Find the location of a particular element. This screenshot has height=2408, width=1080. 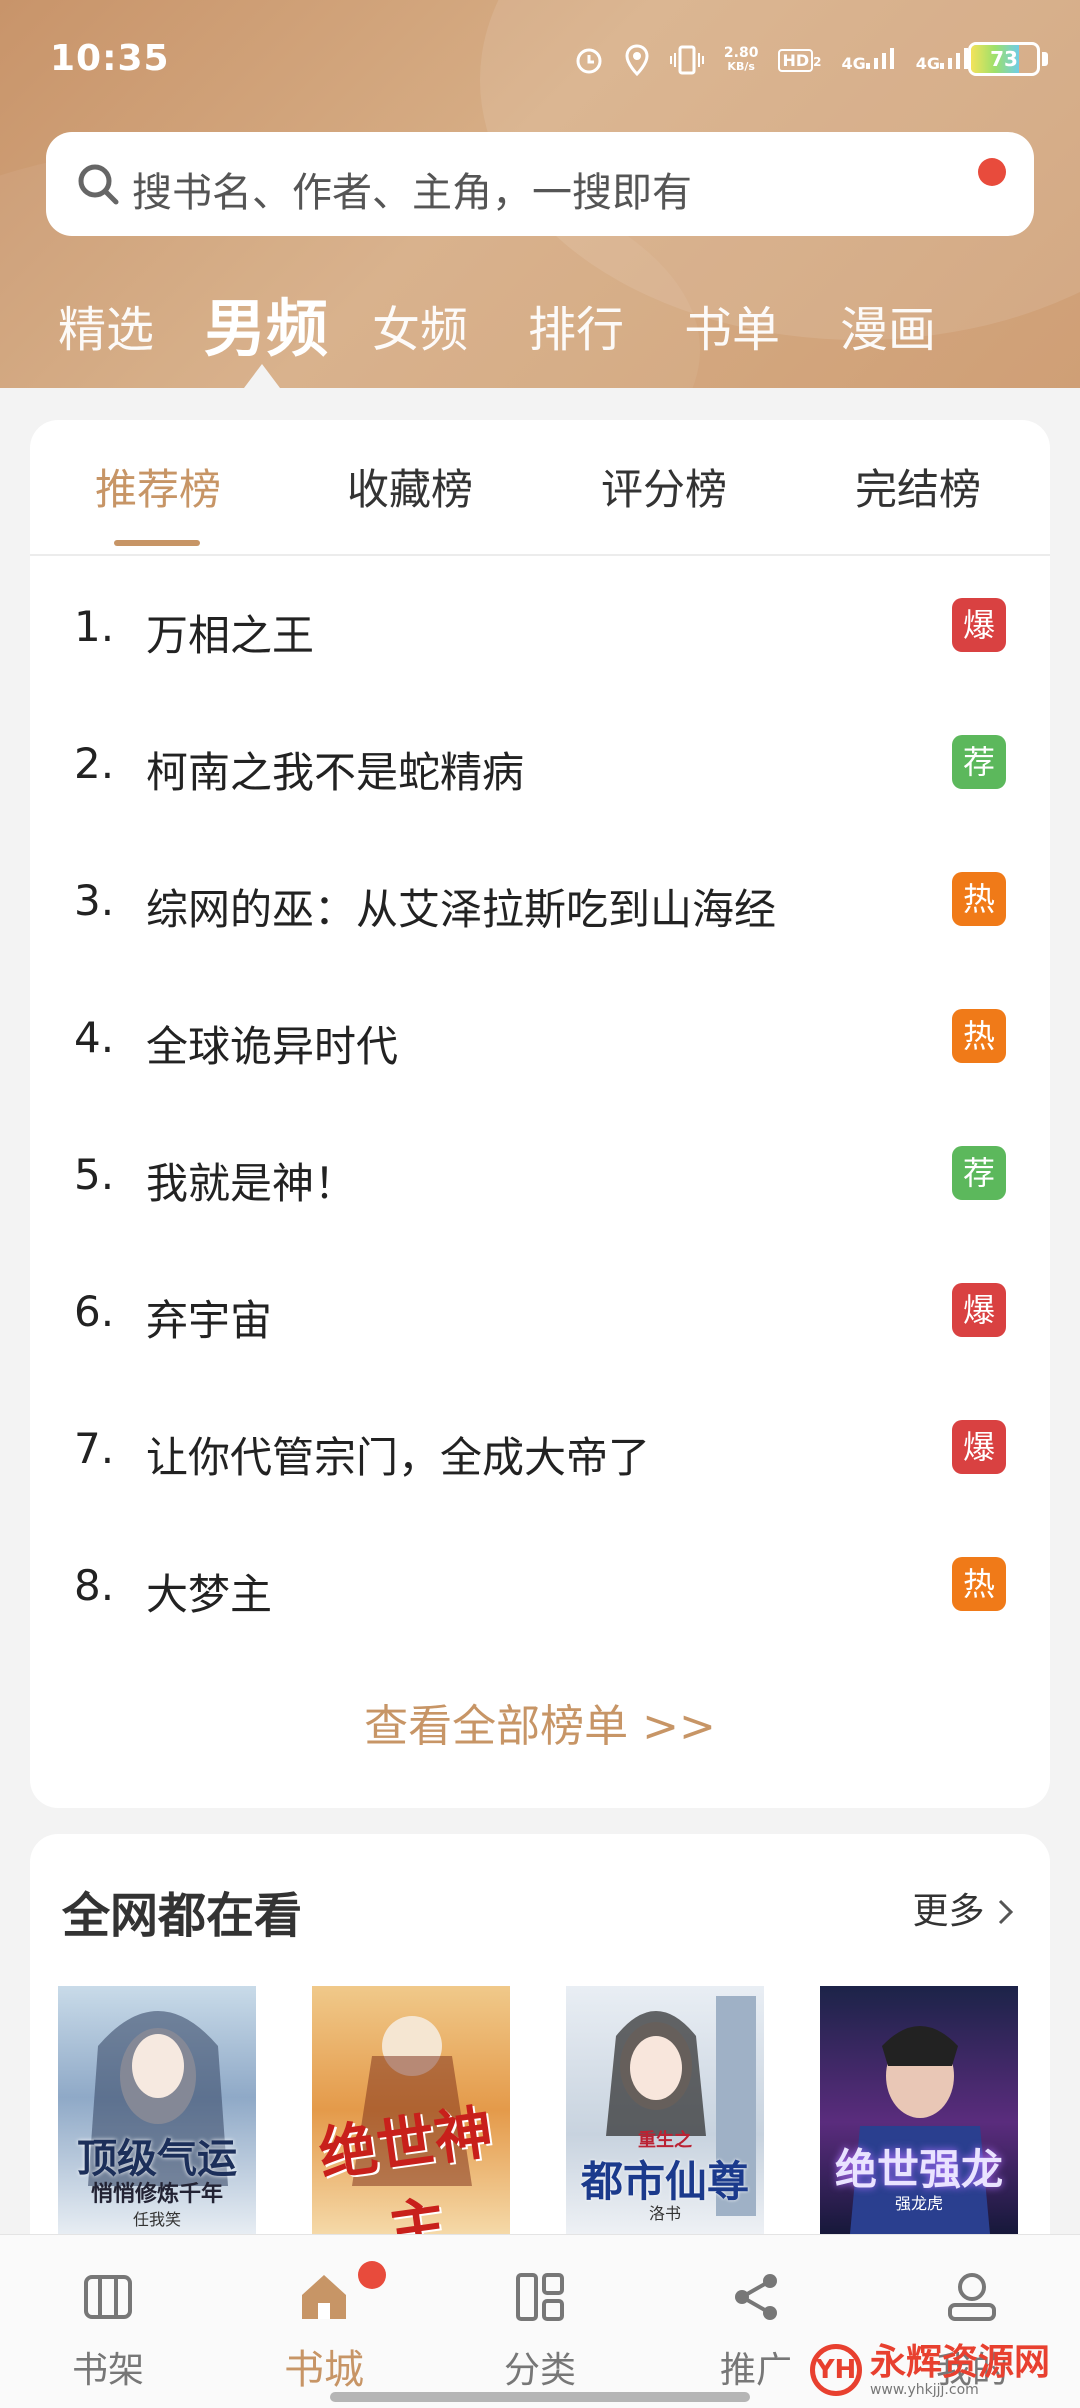

nav-label: 书架 is located at coordinates (107, 2370).